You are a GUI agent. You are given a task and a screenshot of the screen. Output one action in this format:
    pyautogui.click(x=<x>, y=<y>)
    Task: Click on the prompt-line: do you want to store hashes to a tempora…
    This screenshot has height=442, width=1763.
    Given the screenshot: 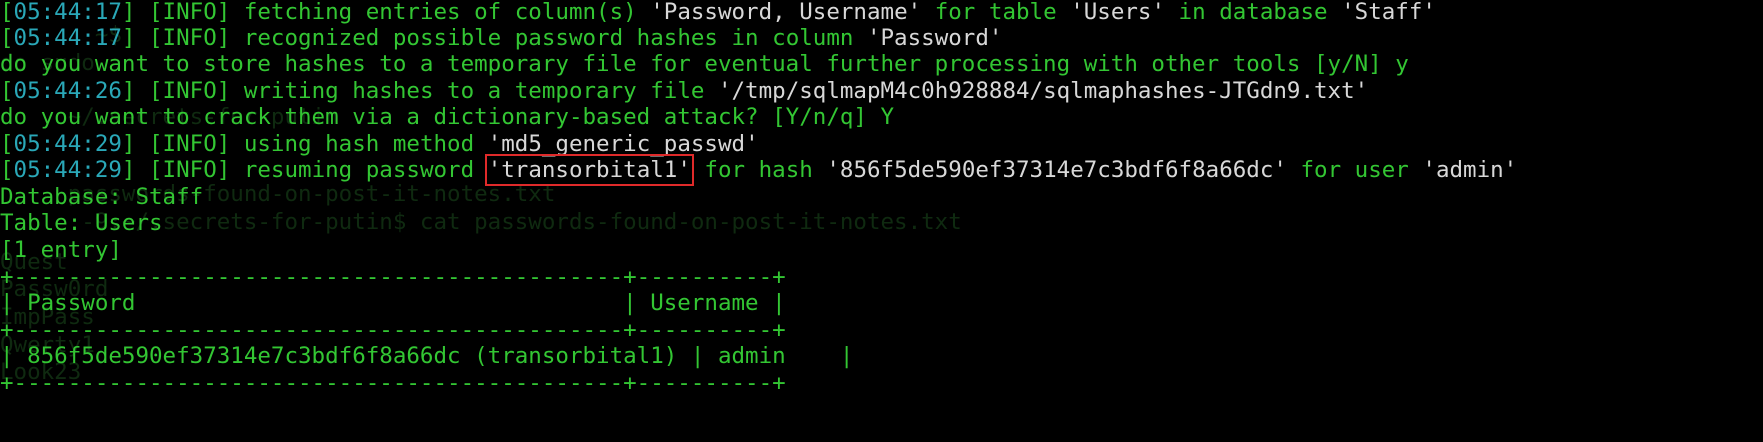 What is the action you would take?
    pyautogui.click(x=704, y=64)
    